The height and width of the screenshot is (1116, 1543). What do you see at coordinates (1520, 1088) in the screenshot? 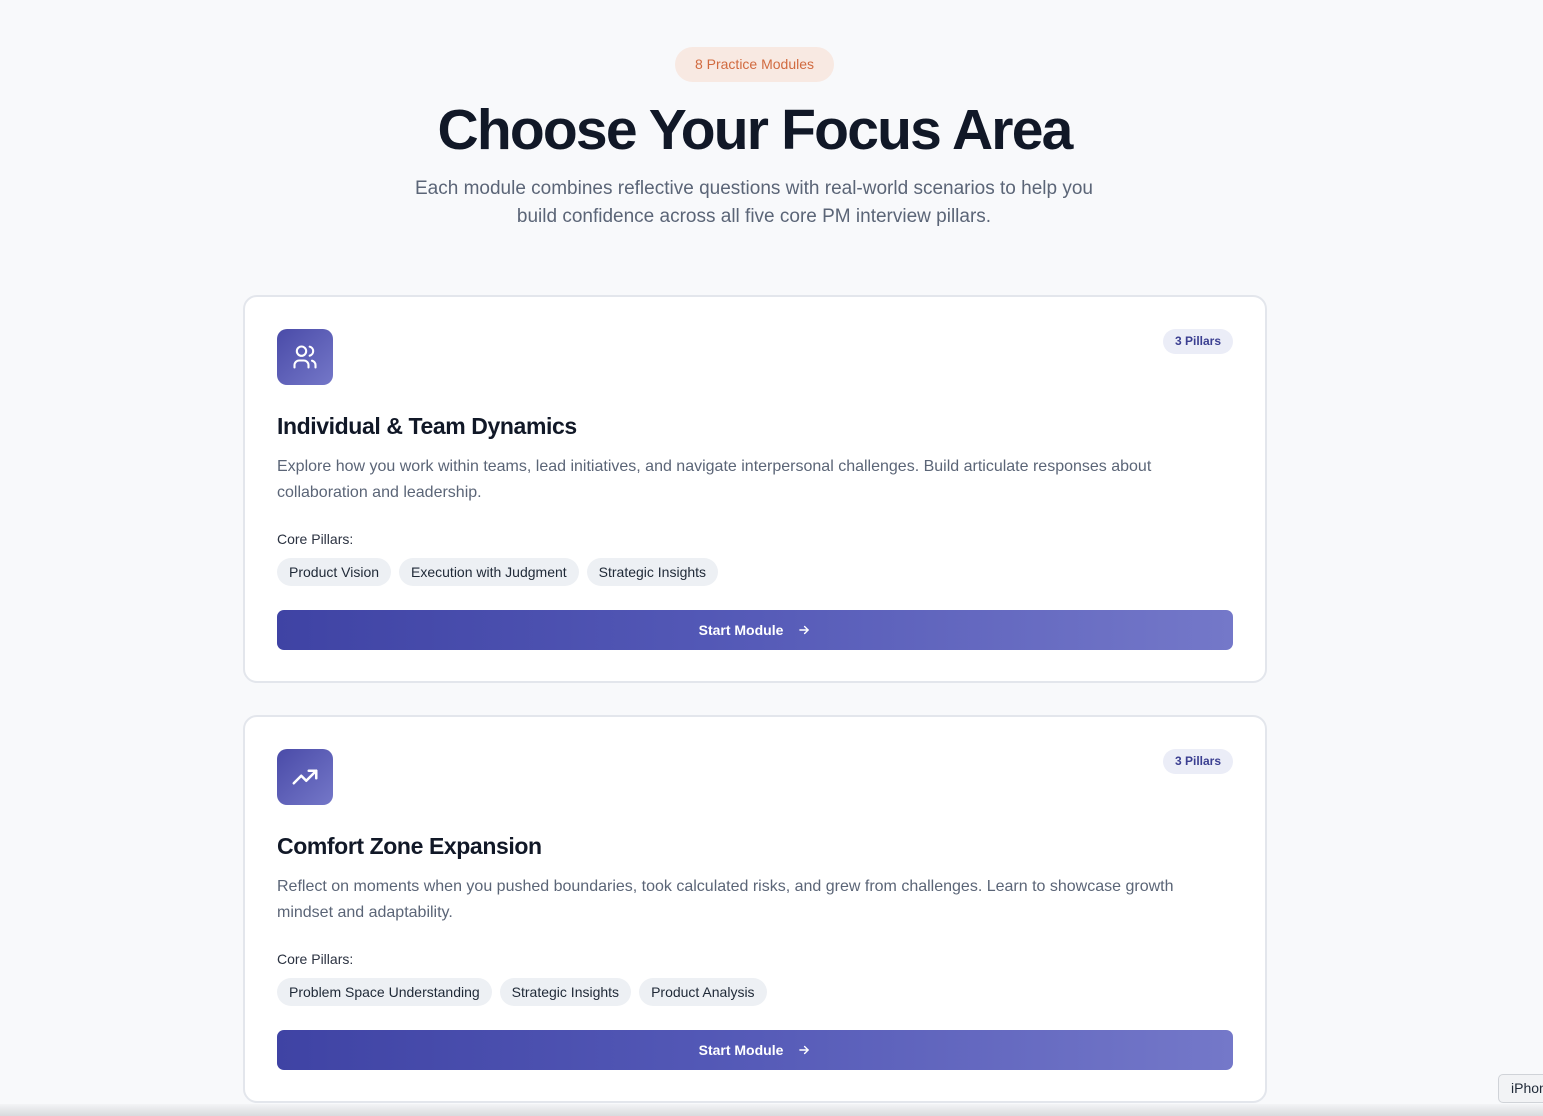
I see `device-selector-chip: iPhone` at bounding box center [1520, 1088].